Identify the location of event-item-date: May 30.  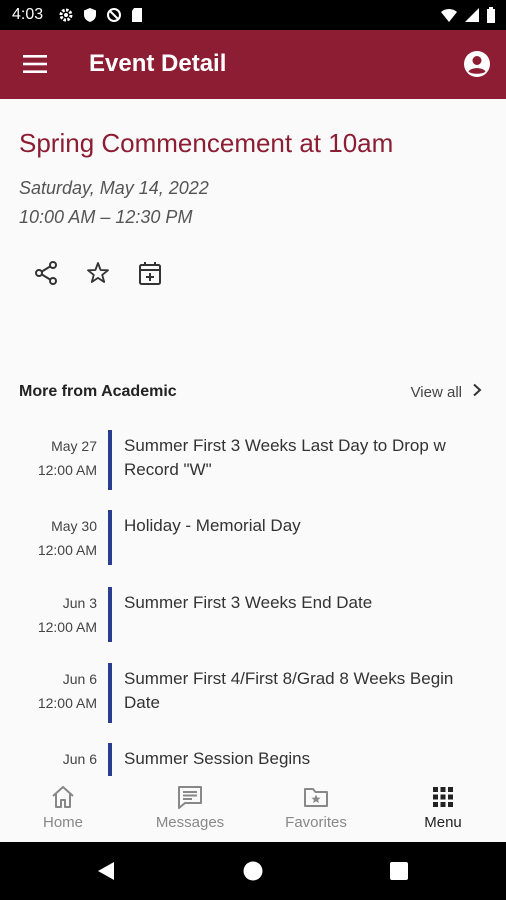
(74, 526).